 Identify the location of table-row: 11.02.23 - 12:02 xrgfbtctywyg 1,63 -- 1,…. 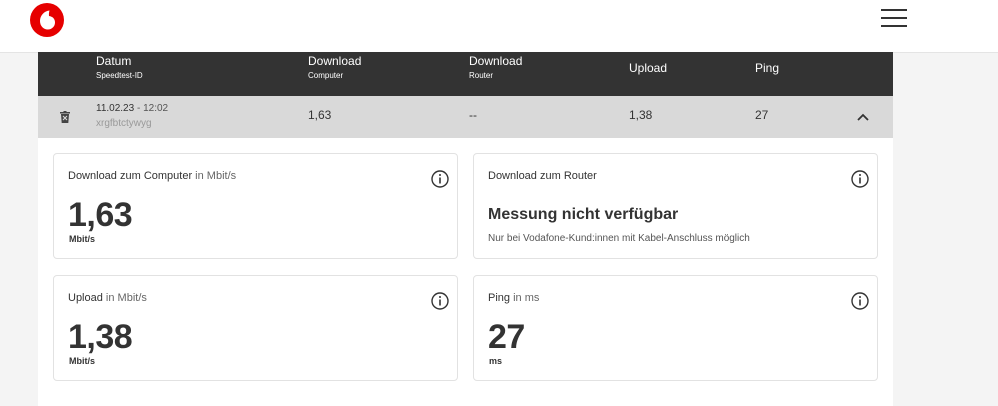
(465, 117).